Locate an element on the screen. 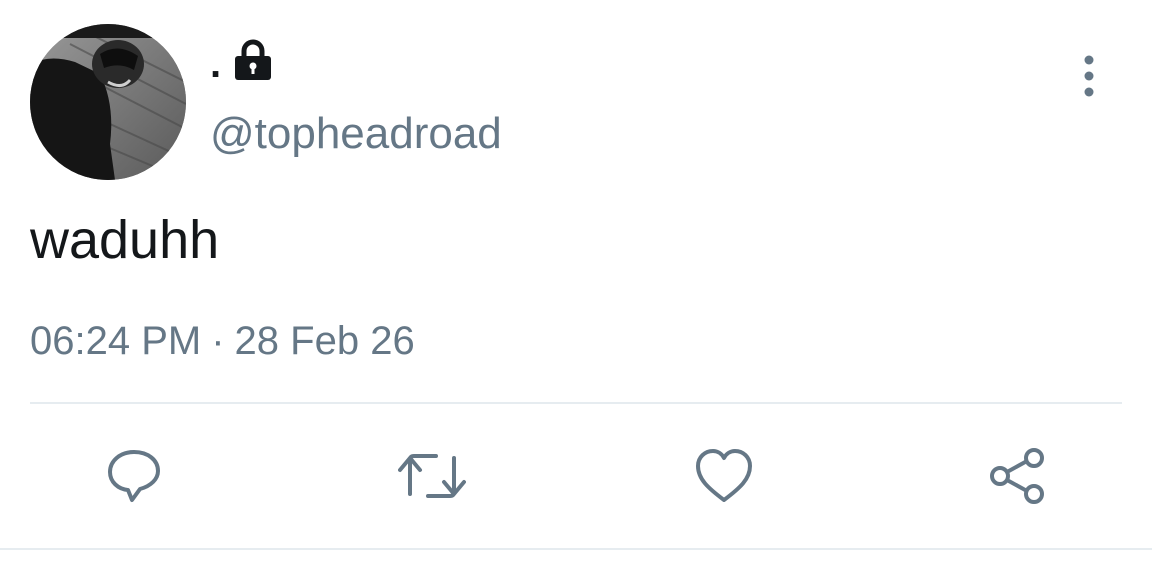 Image resolution: width=1152 pixels, height=567 pixels. tweet-date: 28 Feb 26 is located at coordinates (324, 341).